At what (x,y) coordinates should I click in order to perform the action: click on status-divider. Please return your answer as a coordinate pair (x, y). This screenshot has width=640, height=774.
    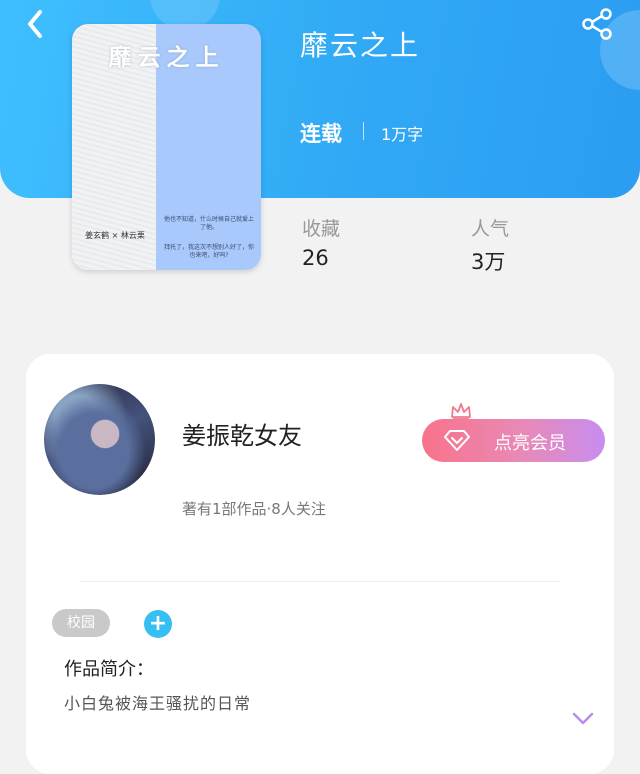
    Looking at the image, I should click on (363, 131).